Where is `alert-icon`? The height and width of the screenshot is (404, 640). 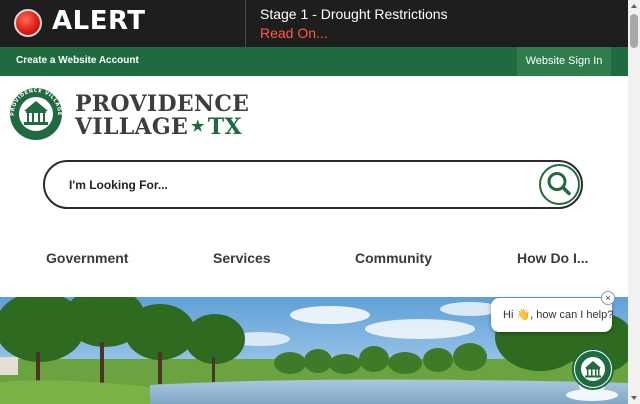
alert-icon is located at coordinates (28, 23).